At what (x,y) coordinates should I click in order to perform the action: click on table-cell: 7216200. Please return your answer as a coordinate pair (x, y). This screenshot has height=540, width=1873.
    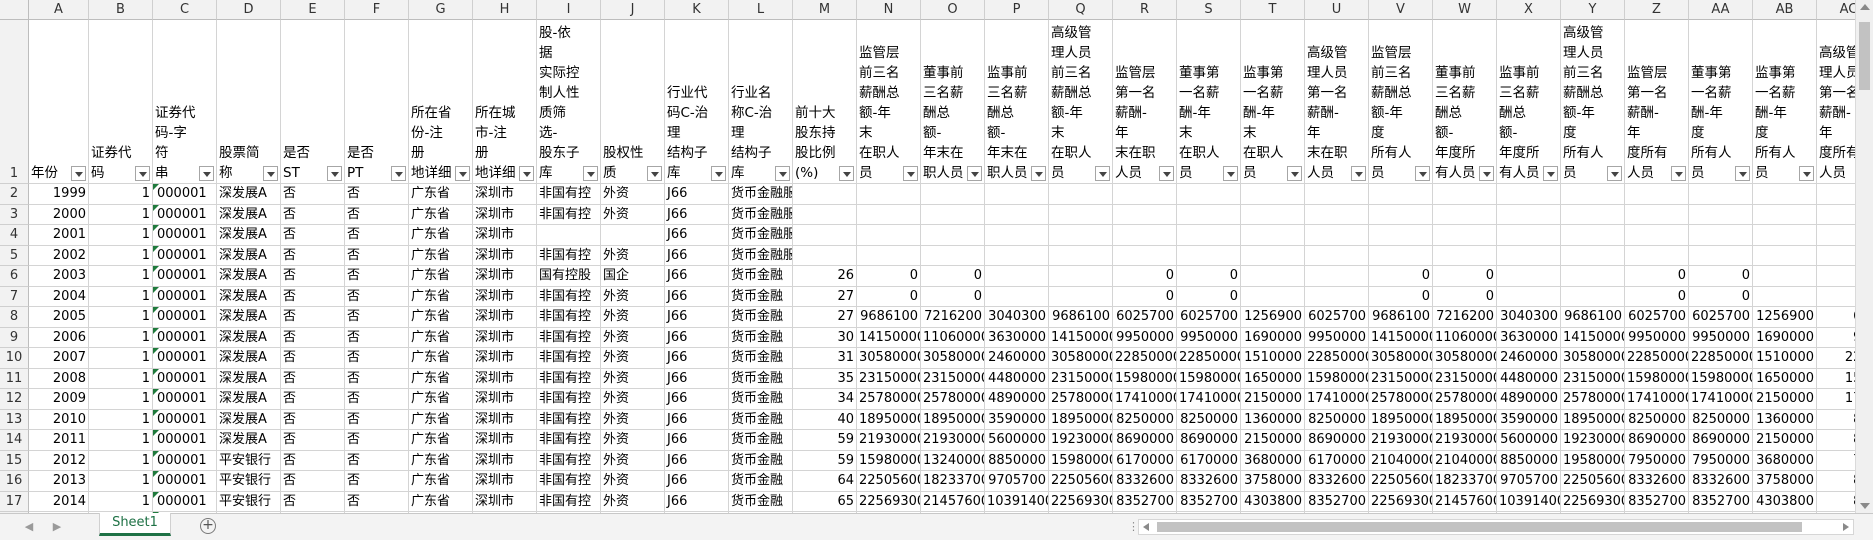
    Looking at the image, I should click on (953, 317).